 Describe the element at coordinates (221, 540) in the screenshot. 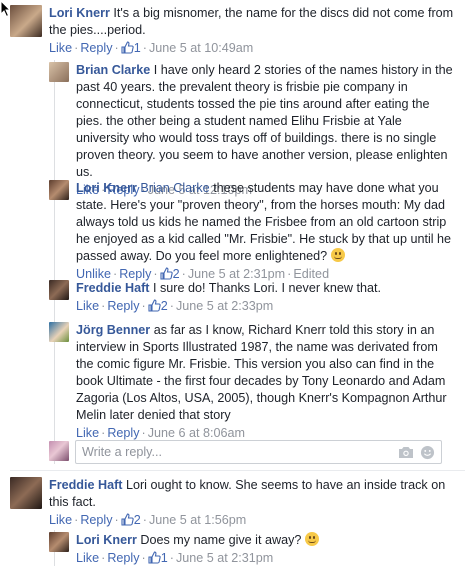

I see `comment-text: Does my name give it away?` at that location.